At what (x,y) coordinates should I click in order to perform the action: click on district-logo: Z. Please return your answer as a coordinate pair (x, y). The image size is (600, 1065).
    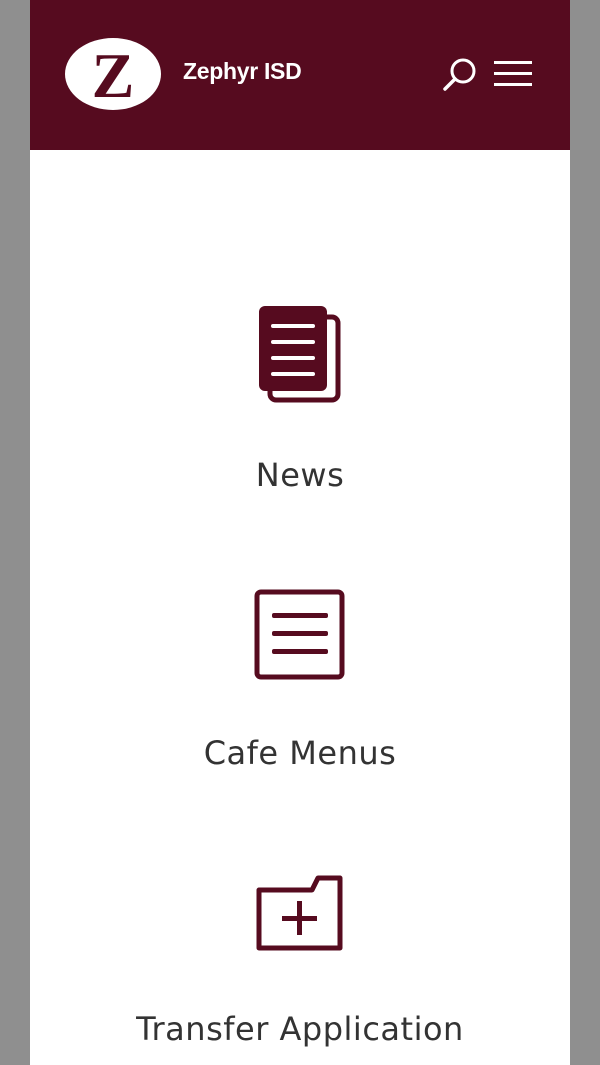
    Looking at the image, I should click on (113, 74).